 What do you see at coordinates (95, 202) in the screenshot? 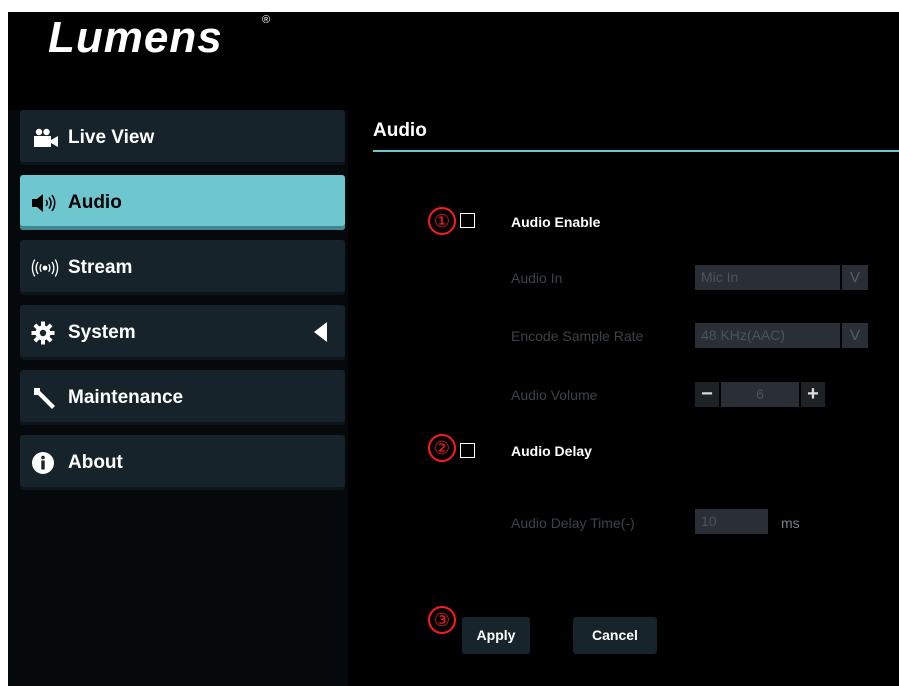
I see `sidebar-item-label: Audio` at bounding box center [95, 202].